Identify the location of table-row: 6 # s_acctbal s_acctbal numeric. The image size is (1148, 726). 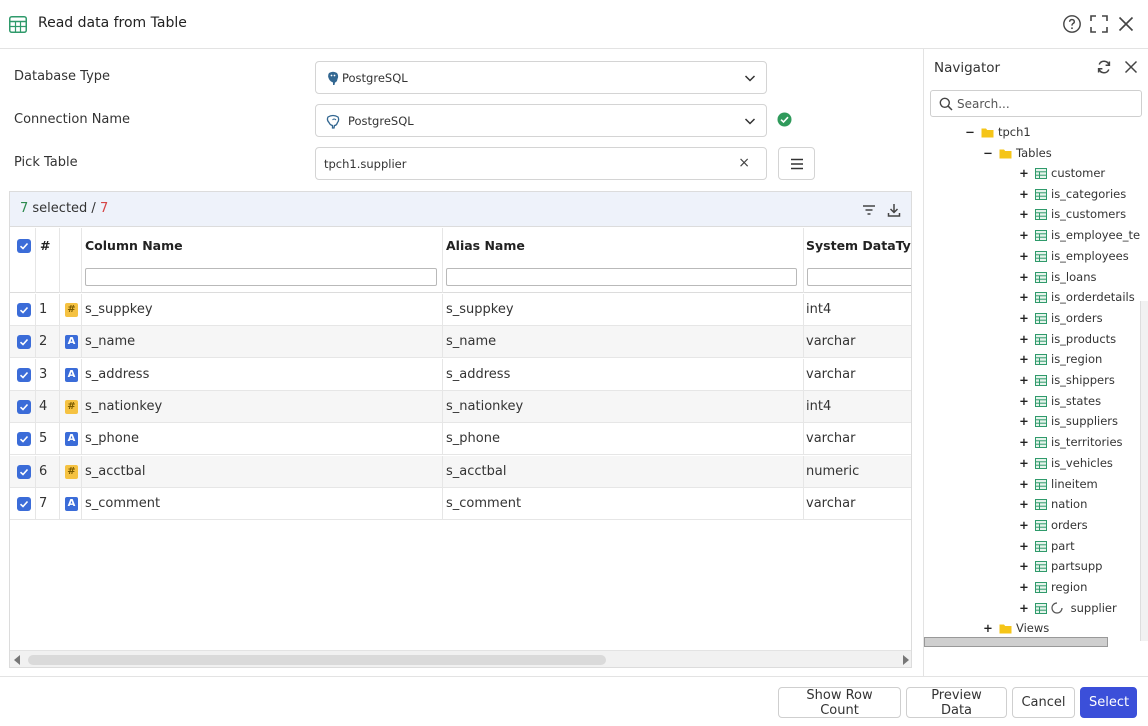
(460, 471).